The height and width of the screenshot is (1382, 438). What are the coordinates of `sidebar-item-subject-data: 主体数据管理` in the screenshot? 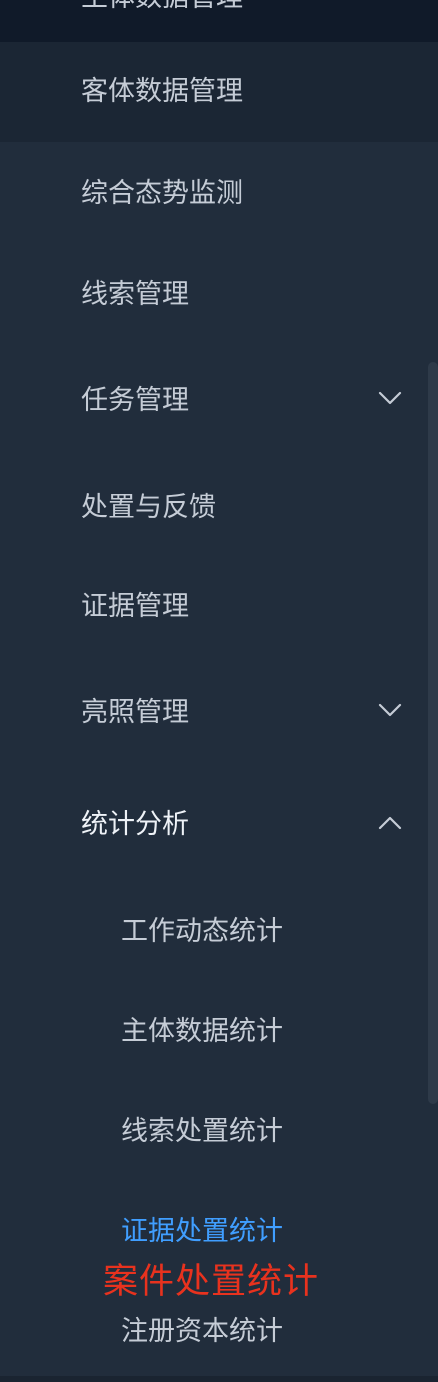 It's located at (219, 21).